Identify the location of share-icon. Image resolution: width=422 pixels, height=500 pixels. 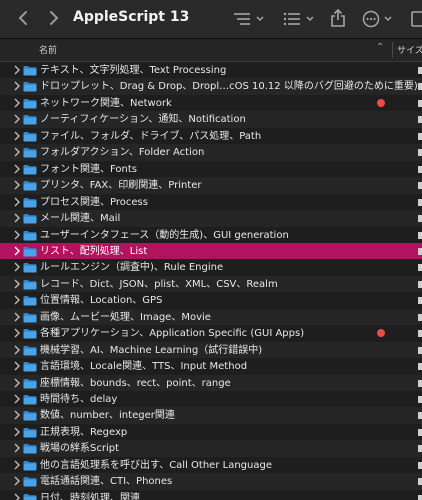
(338, 17).